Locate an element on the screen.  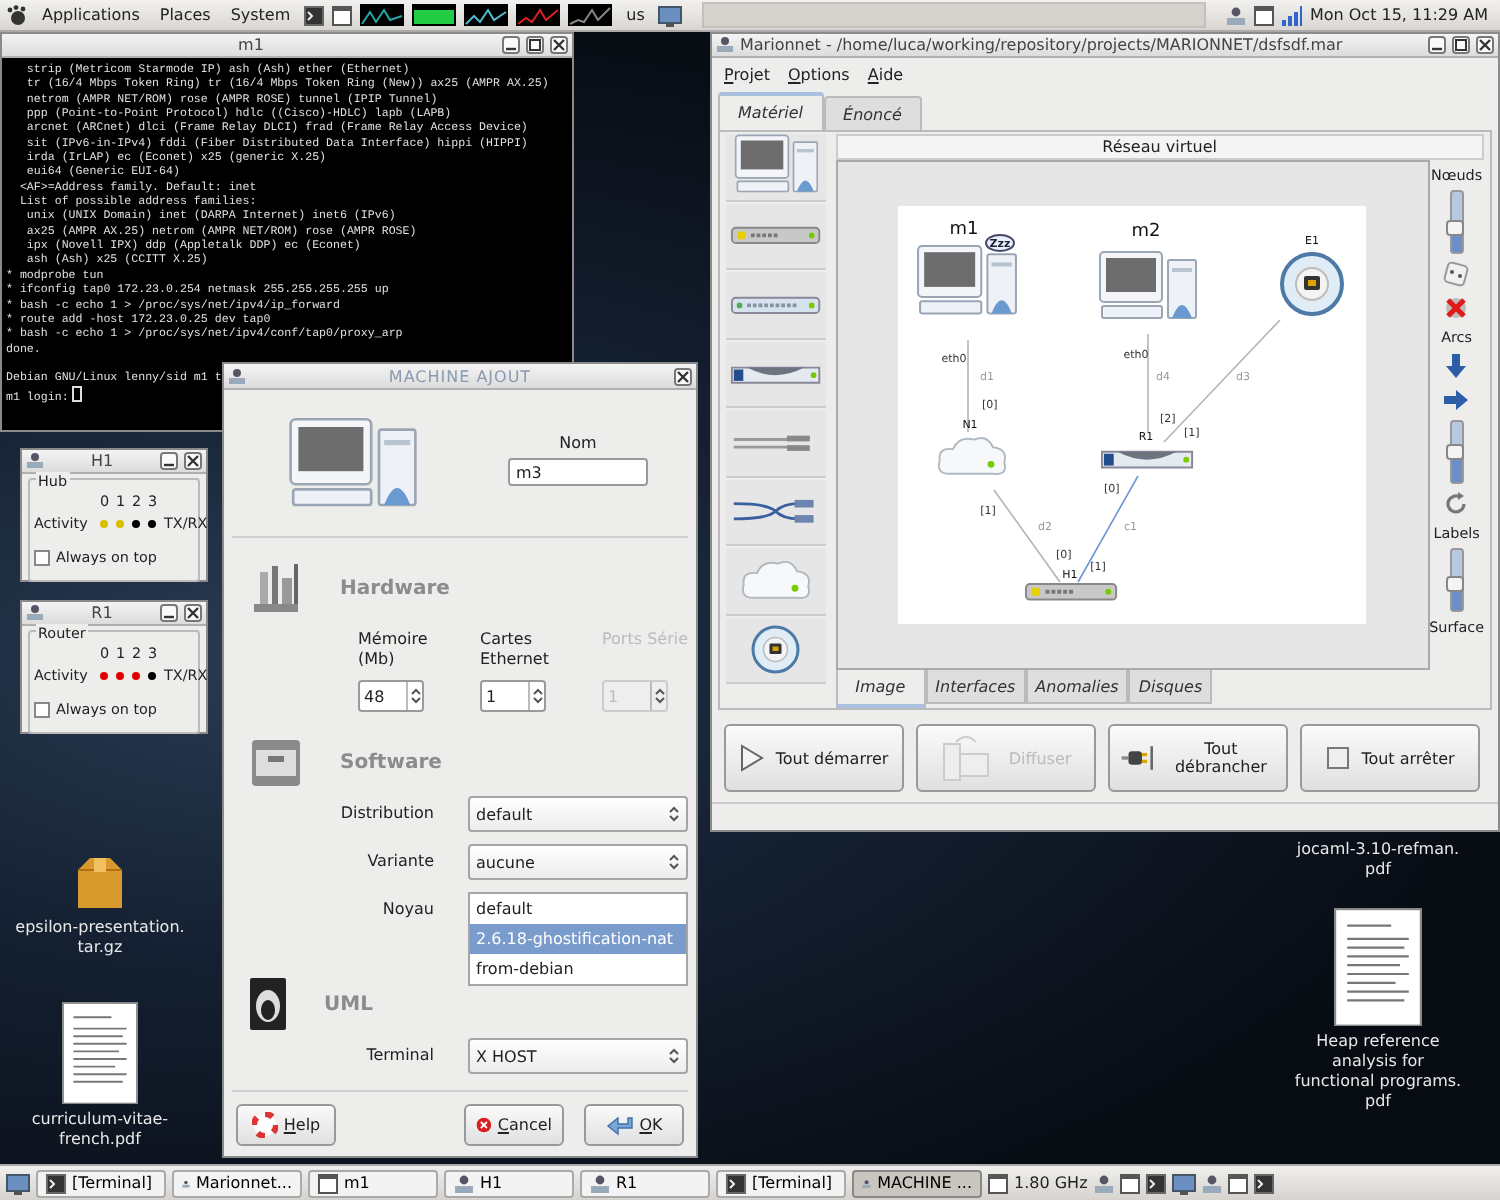
keyboard-layout-indicator: us is located at coordinates (635, 15).